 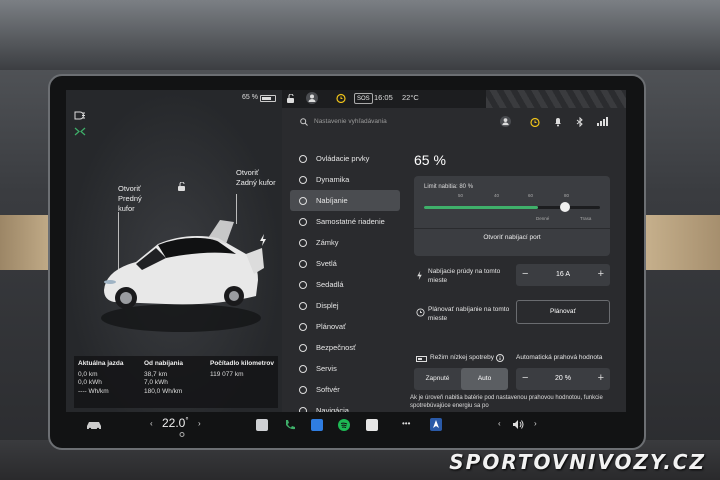 I want to click on volume-icon, so click(x=518, y=424).